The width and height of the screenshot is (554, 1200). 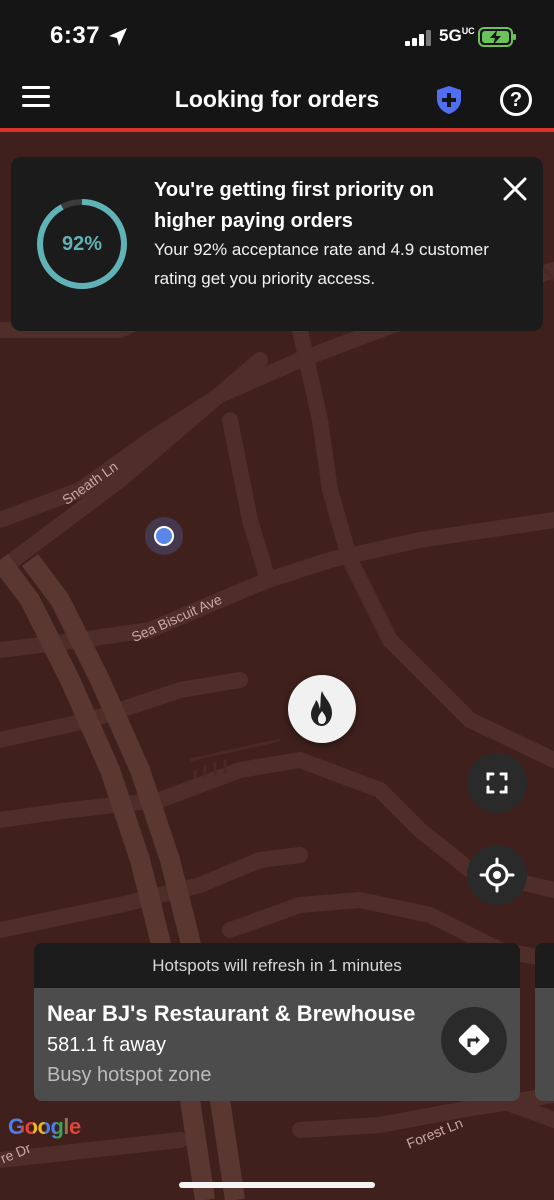 What do you see at coordinates (457, 35) in the screenshot?
I see `network-type: 5GUC` at bounding box center [457, 35].